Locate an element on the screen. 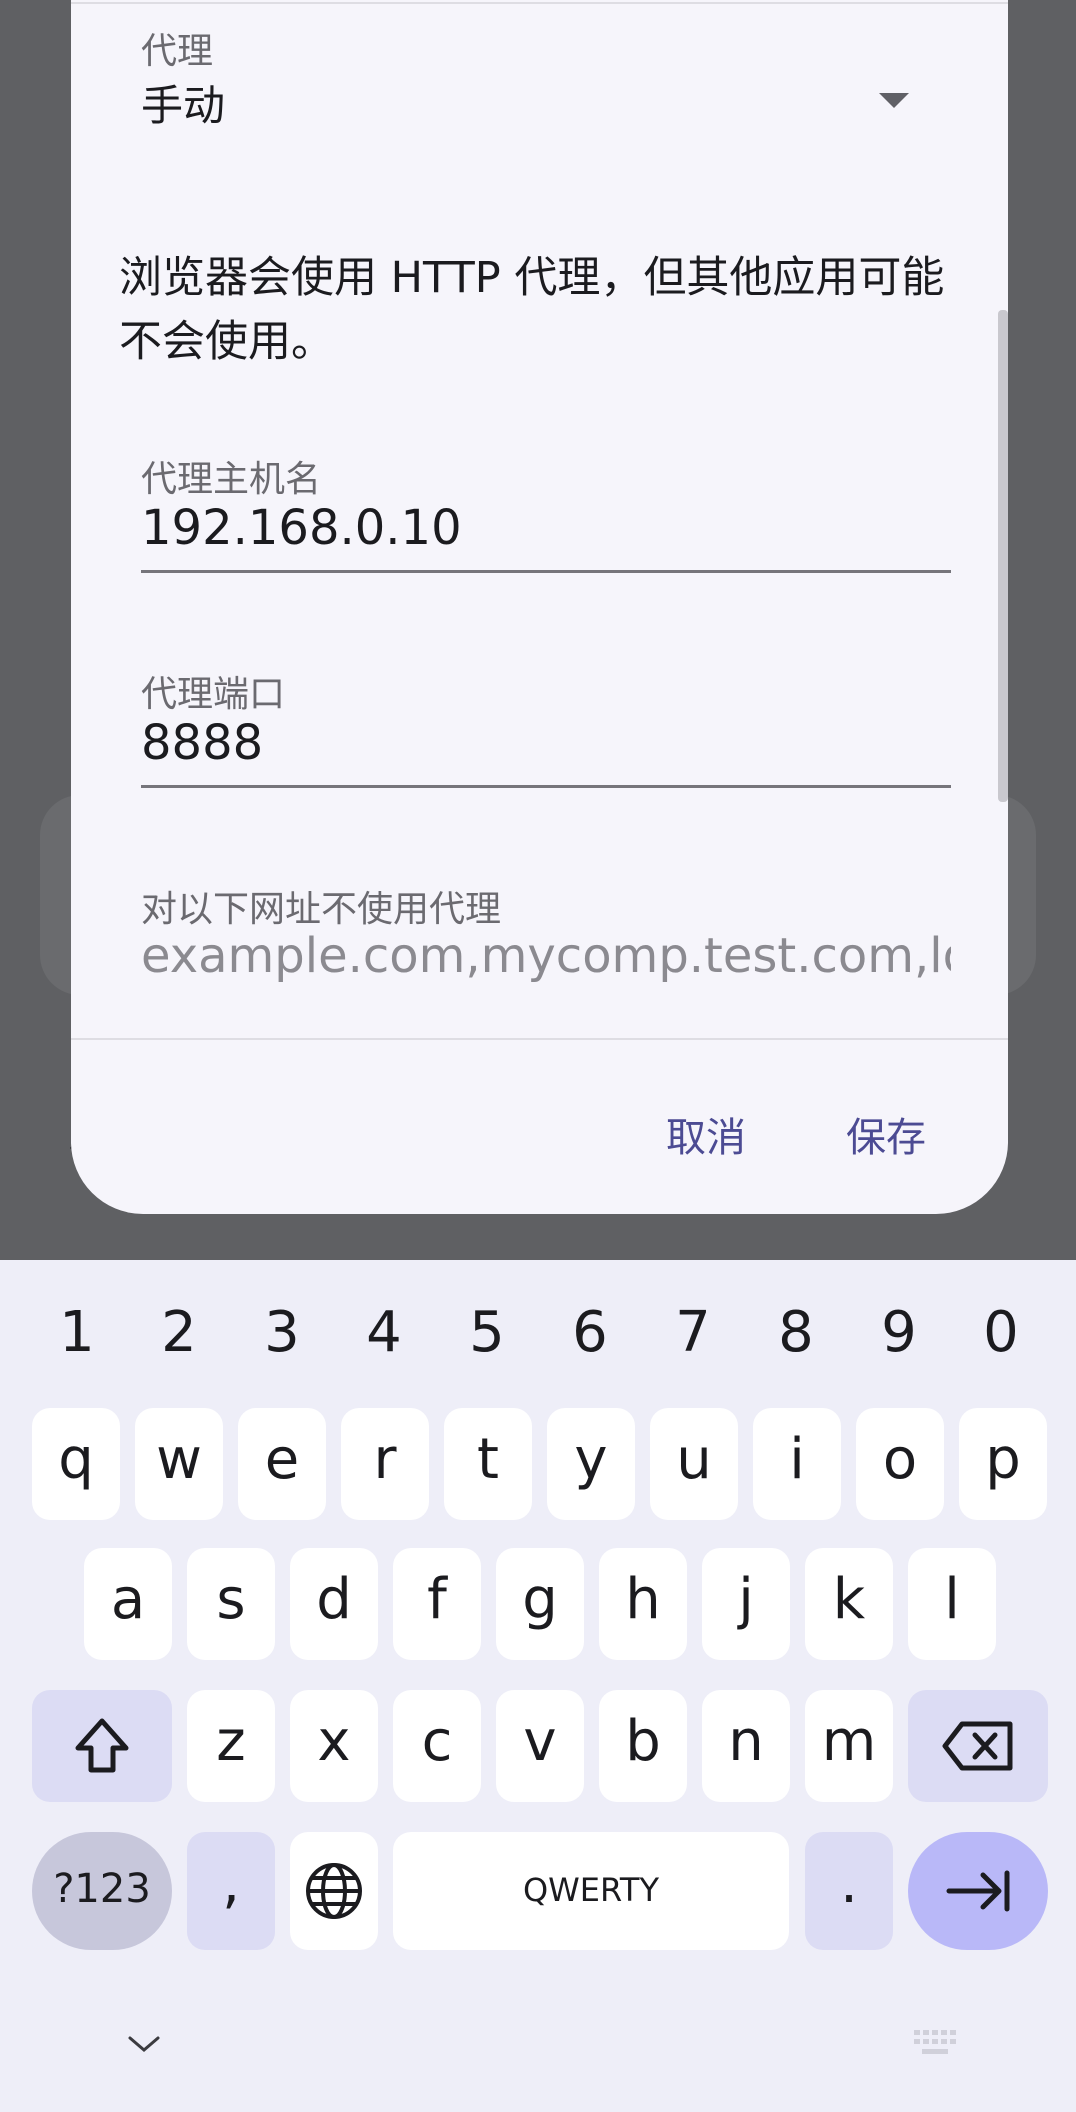  key-2: 2 is located at coordinates (179, 1333).